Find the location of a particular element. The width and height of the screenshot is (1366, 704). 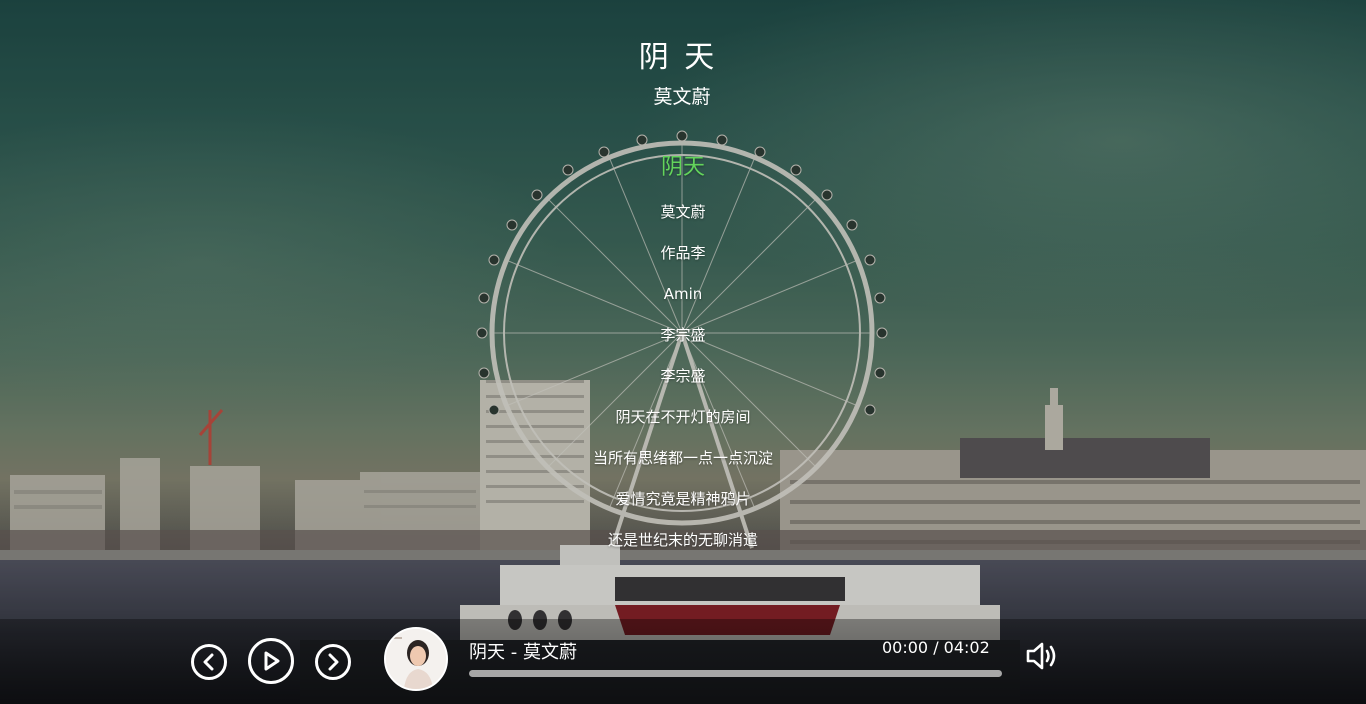

play-icon is located at coordinates (272, 661).